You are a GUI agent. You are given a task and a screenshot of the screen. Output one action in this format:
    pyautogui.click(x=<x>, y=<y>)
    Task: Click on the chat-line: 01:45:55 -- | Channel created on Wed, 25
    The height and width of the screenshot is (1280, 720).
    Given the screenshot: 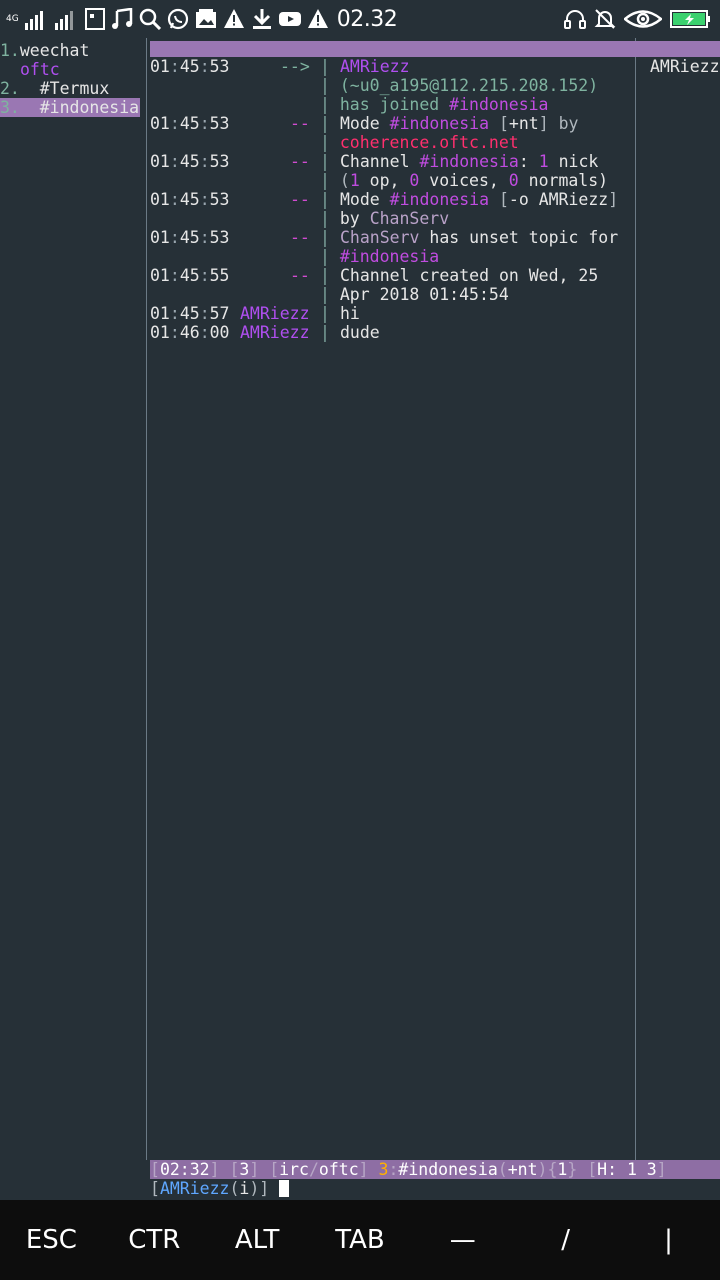 What is the action you would take?
    pyautogui.click(x=374, y=275)
    